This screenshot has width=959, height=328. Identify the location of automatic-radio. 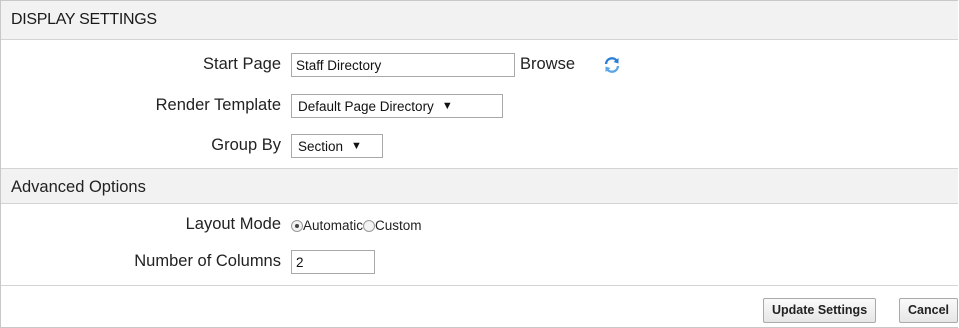
(297, 225).